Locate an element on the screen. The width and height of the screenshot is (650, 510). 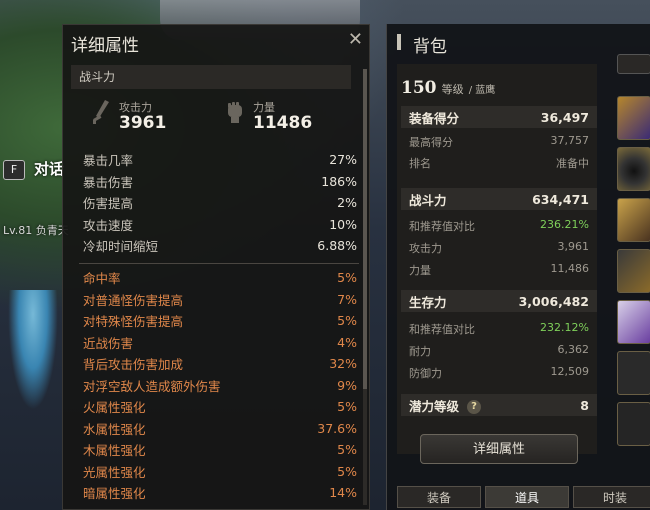
bonus-stat-label: 木属性强化 is located at coordinates (114, 451).